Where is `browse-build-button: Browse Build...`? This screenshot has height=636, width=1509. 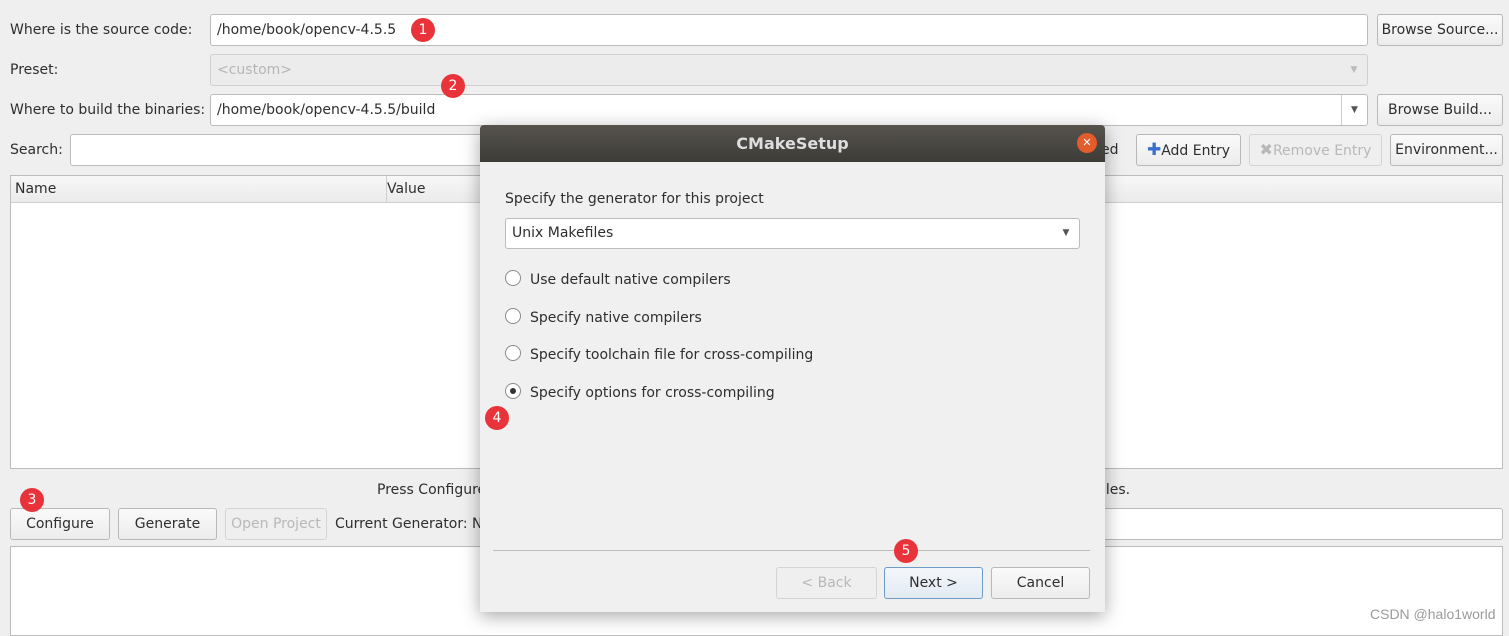 browse-build-button: Browse Build... is located at coordinates (1440, 110).